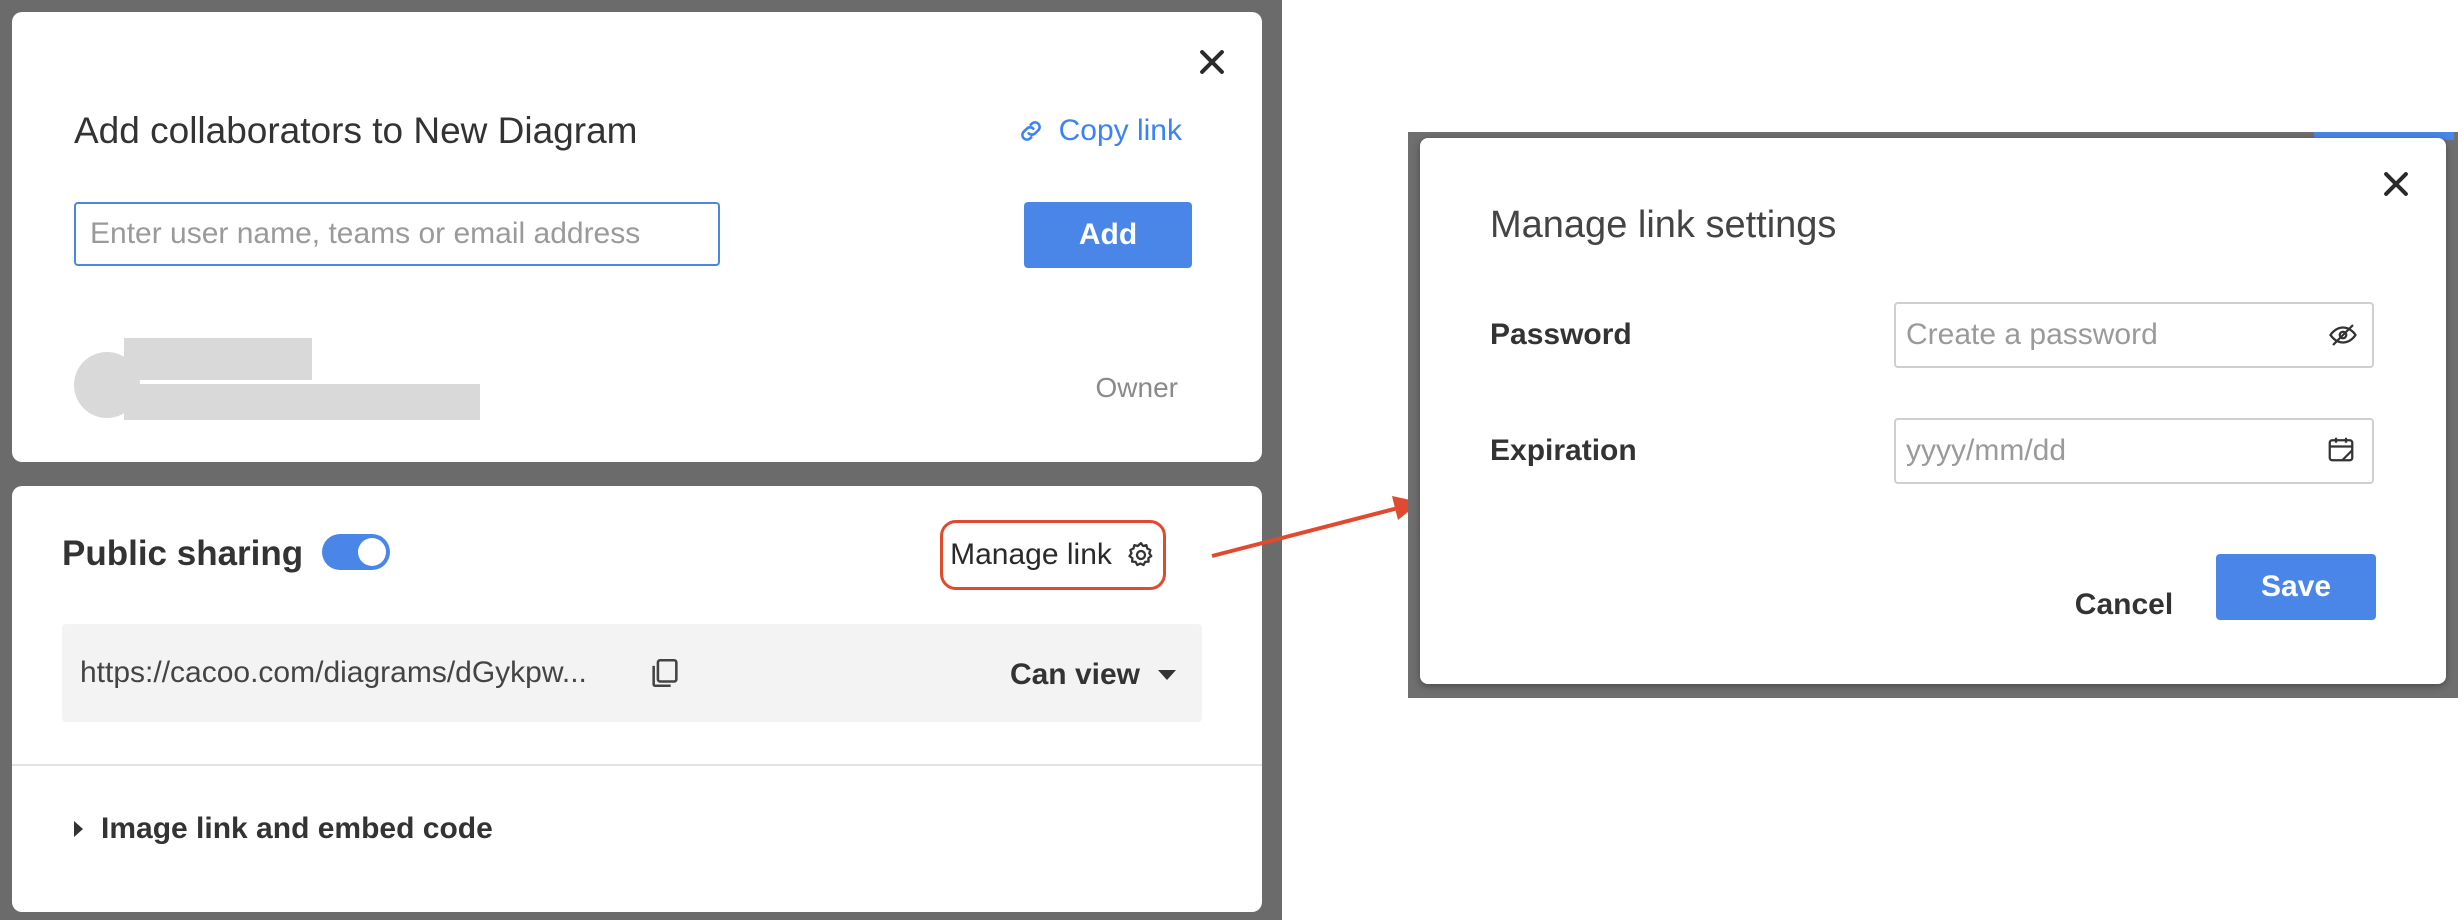 The width and height of the screenshot is (2462, 920). I want to click on password-input, so click(2134, 335).